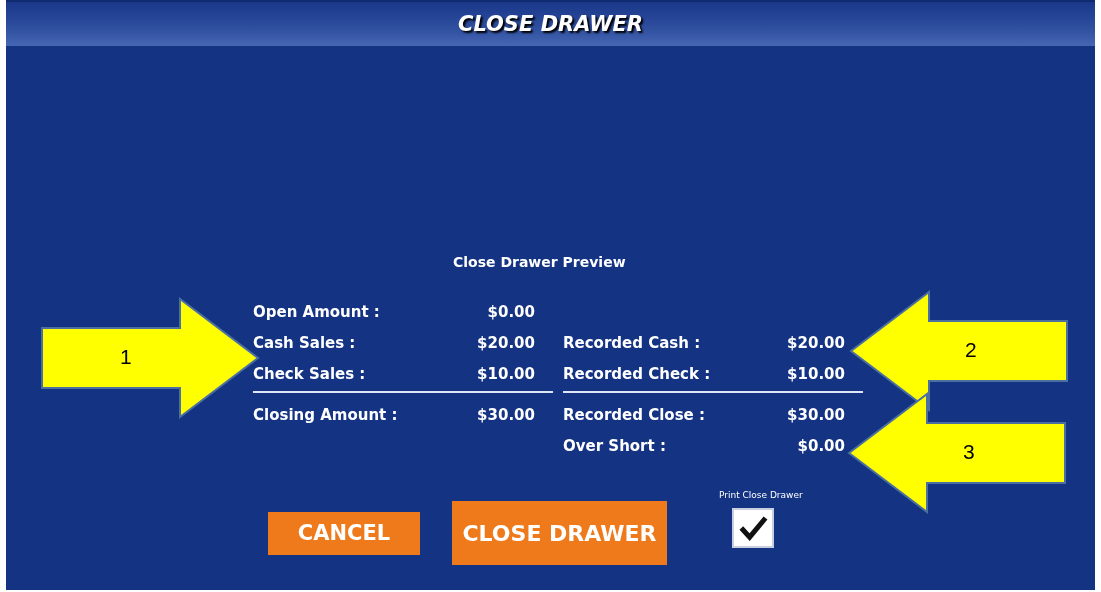 Image resolution: width=1101 pixels, height=592 pixels. Describe the element at coordinates (344, 533) in the screenshot. I see `cancel-button: CANCEL` at that location.